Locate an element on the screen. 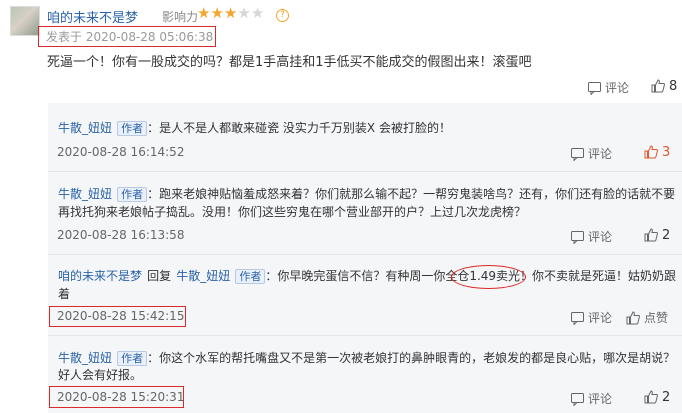 The height and width of the screenshot is (413, 682). question-circle-icon: ? is located at coordinates (282, 15).